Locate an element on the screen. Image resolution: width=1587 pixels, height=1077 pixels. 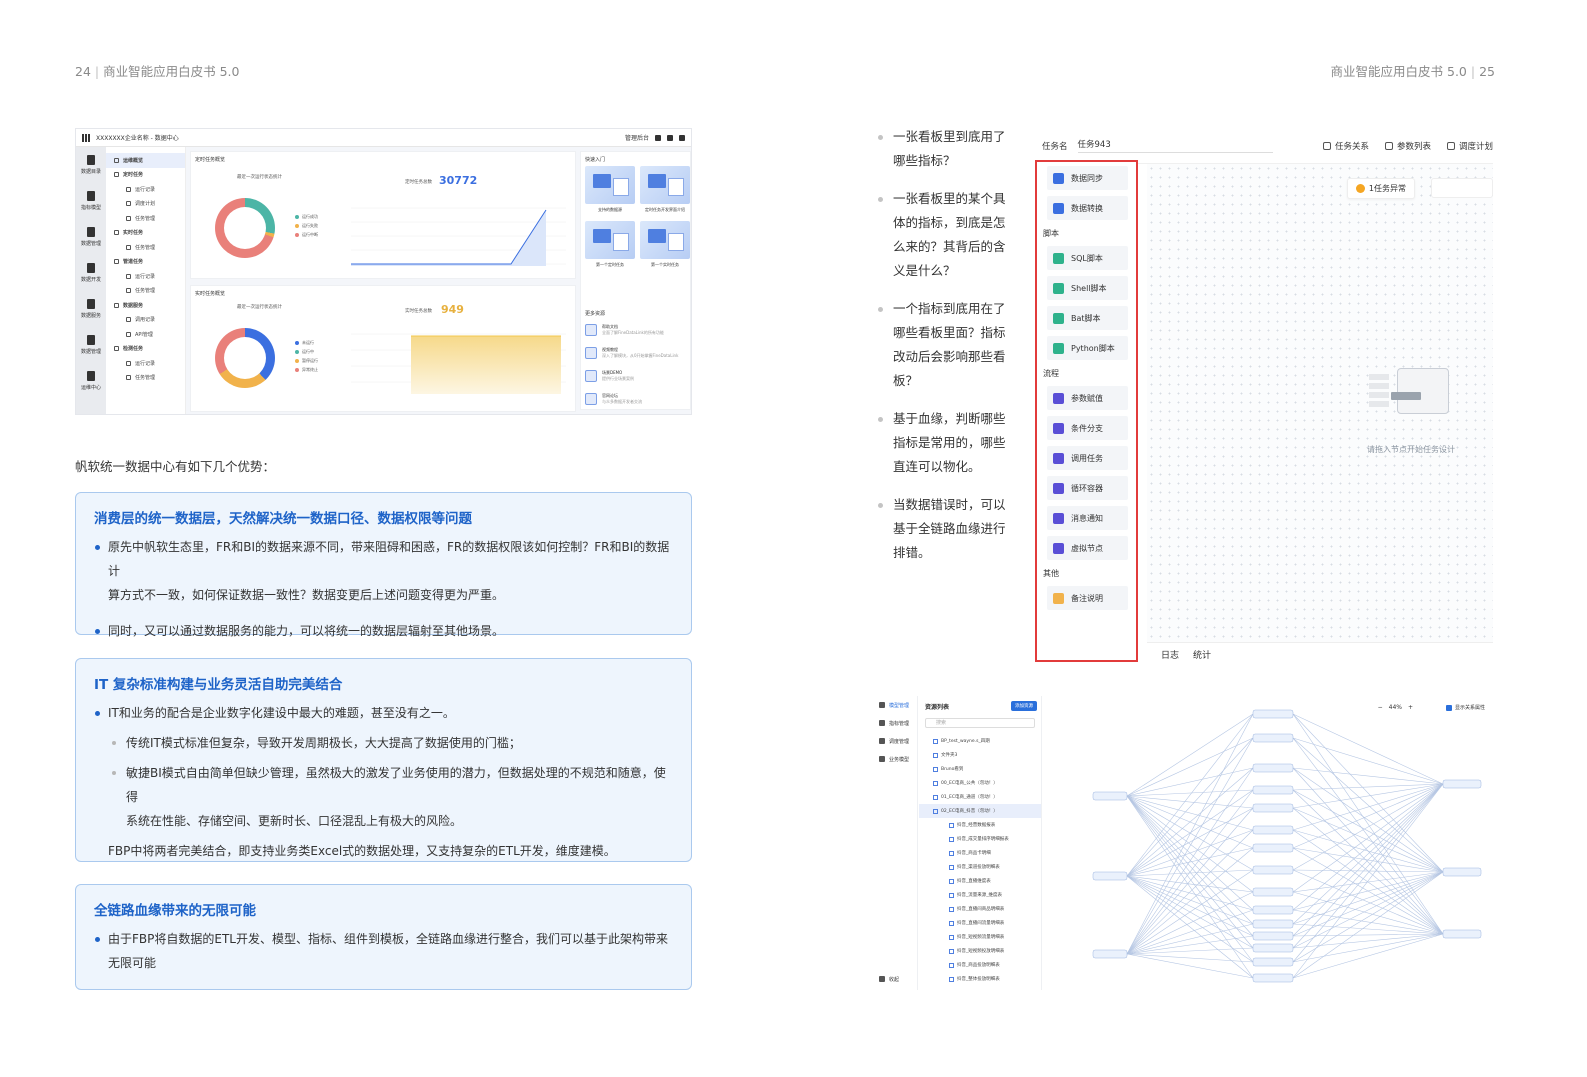
palette-node: Shell脚本 is located at coordinates (1087, 288).